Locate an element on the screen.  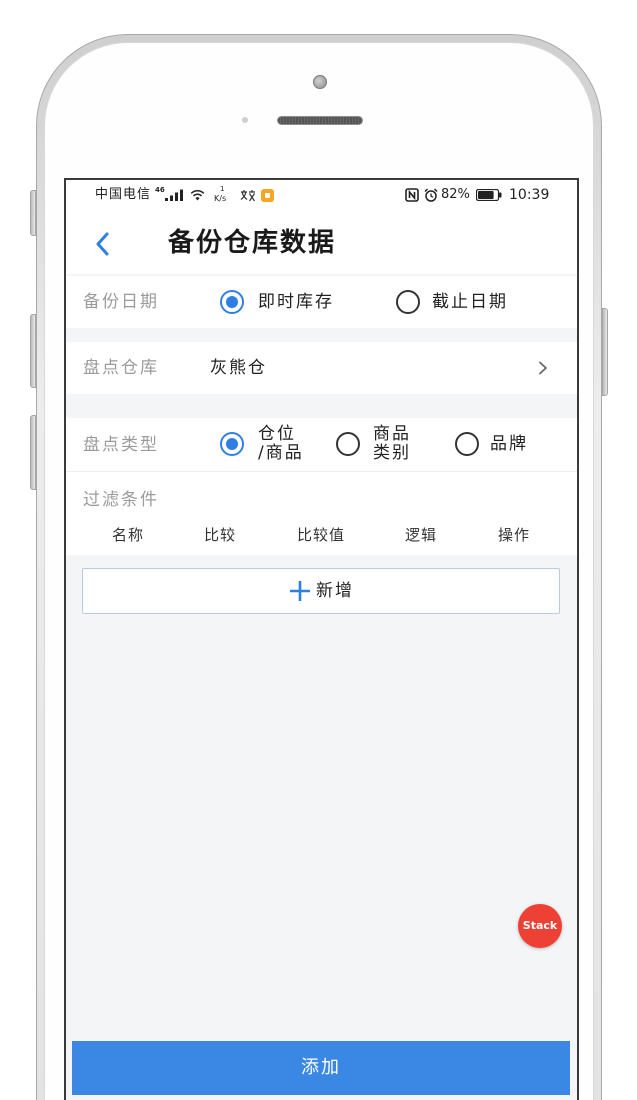
option-label-cutoff-date: 截止日期 is located at coordinates (470, 302).